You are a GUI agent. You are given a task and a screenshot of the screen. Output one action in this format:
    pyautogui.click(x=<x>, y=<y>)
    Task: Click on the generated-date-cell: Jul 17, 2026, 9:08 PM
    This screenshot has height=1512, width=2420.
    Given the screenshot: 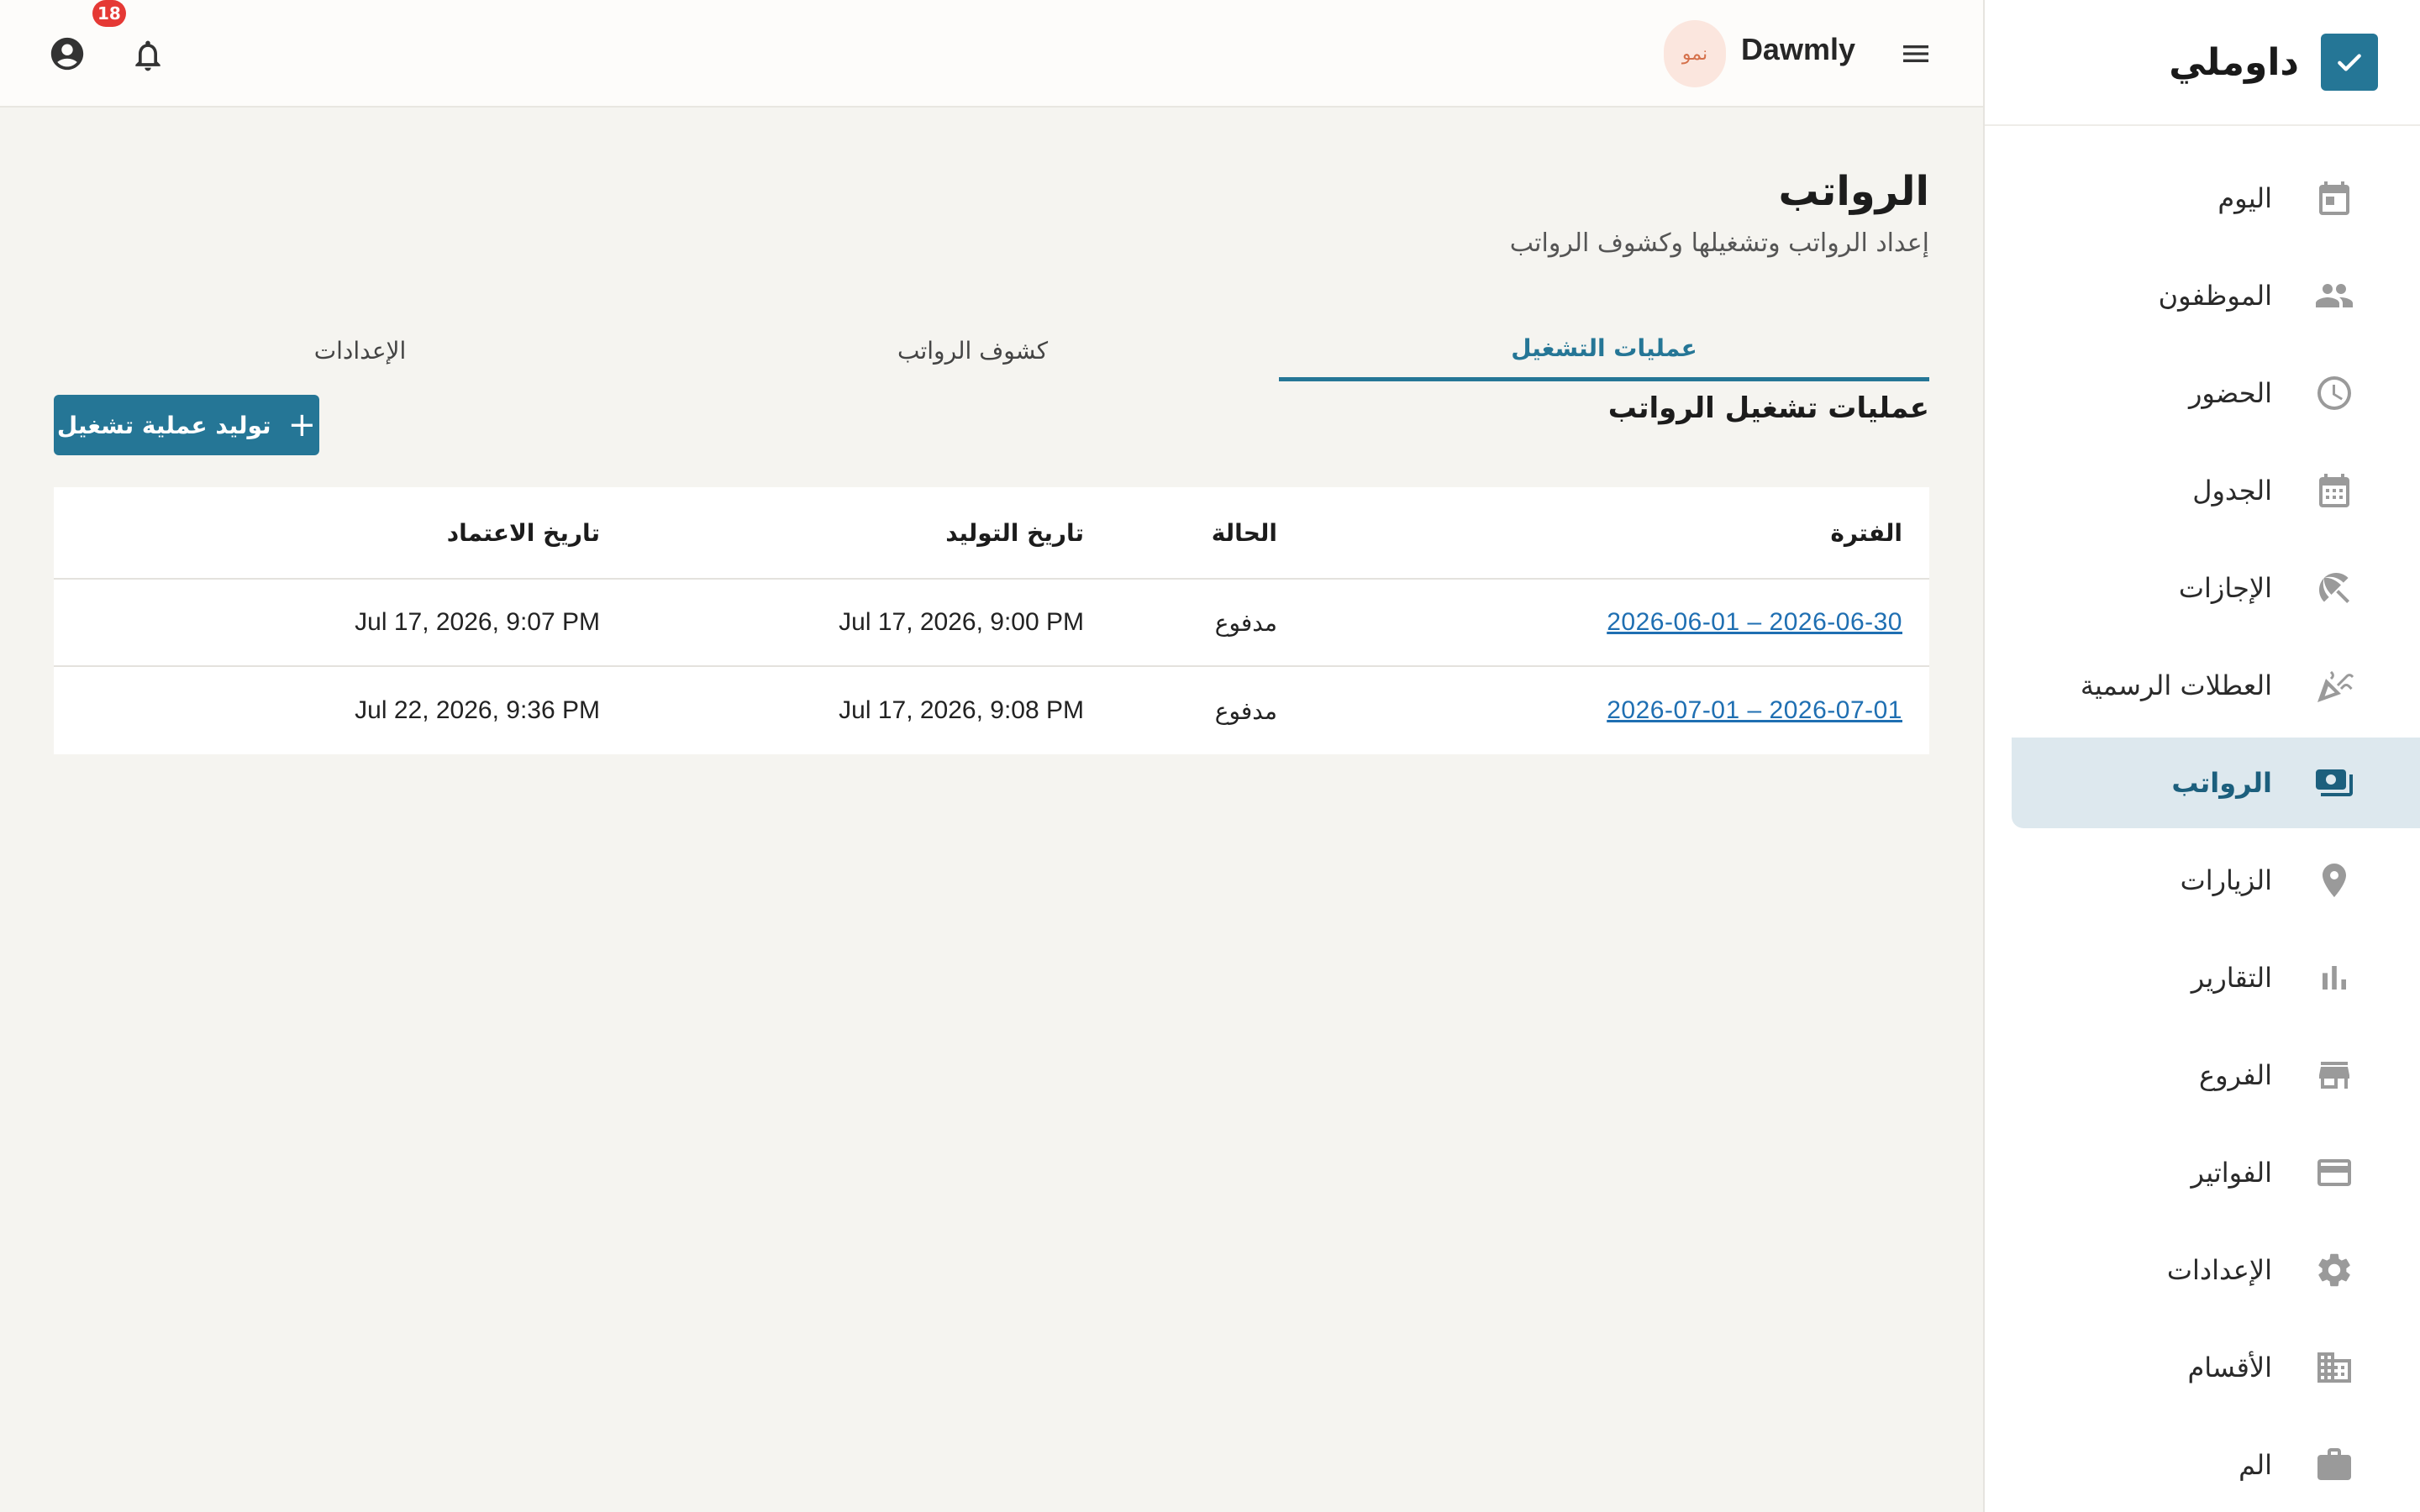 What is the action you would take?
    pyautogui.click(x=842, y=710)
    